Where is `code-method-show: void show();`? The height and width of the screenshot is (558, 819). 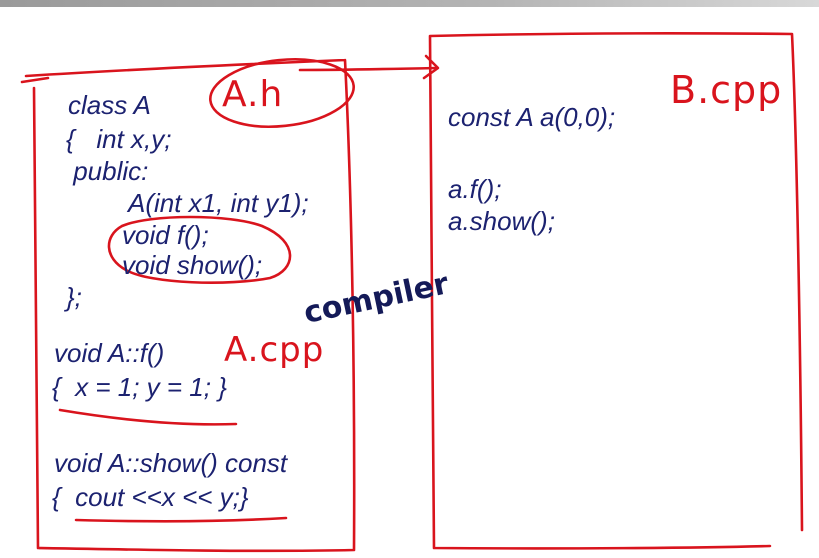
code-method-show: void show(); is located at coordinates (192, 265).